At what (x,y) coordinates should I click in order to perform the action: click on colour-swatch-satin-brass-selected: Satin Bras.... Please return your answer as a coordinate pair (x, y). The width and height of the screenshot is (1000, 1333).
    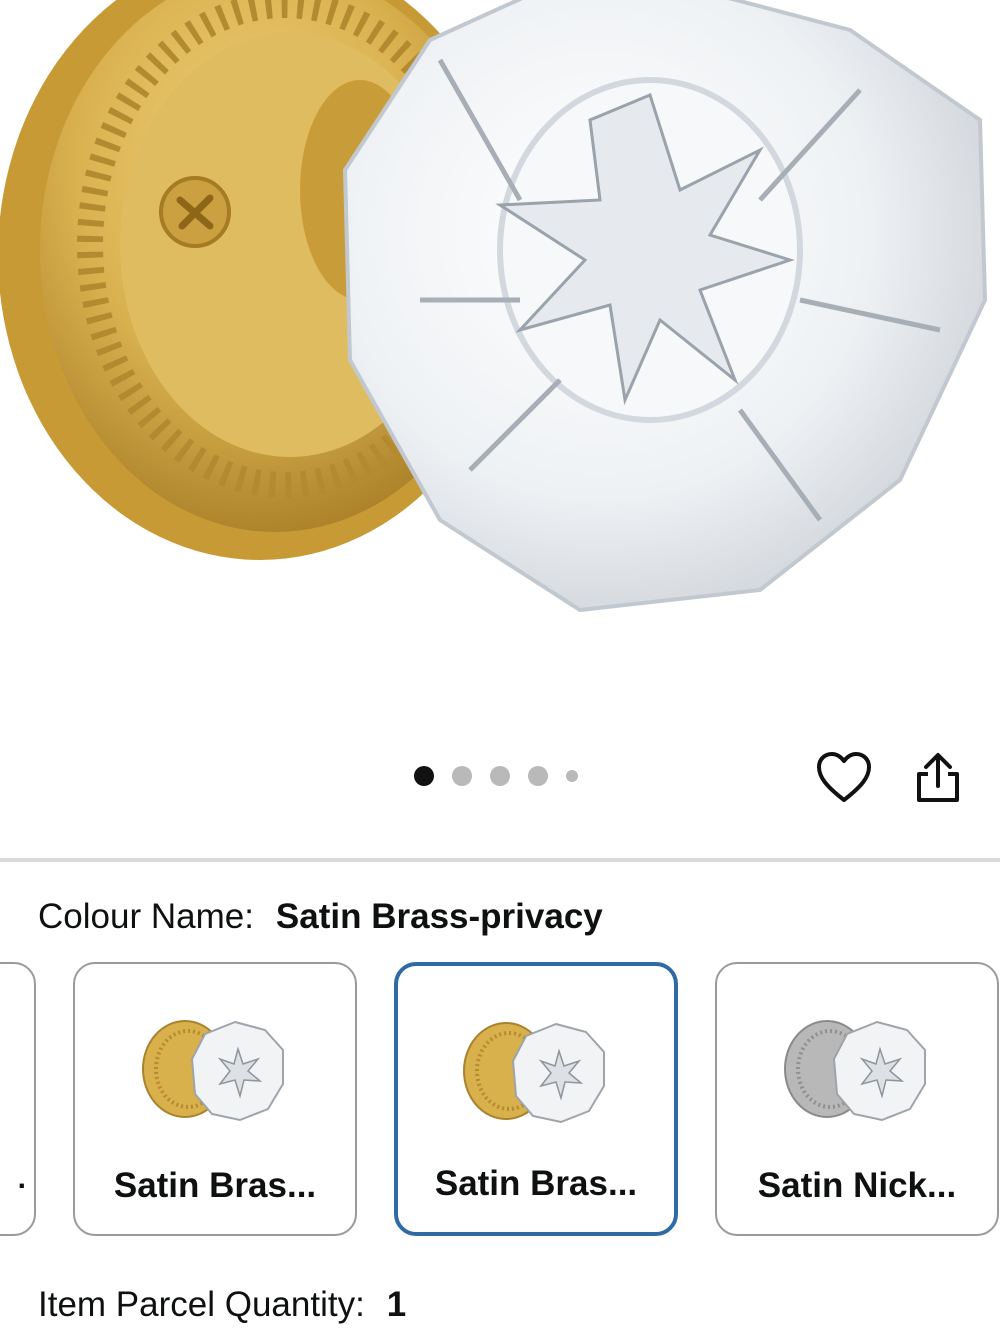
    Looking at the image, I should click on (536, 1099).